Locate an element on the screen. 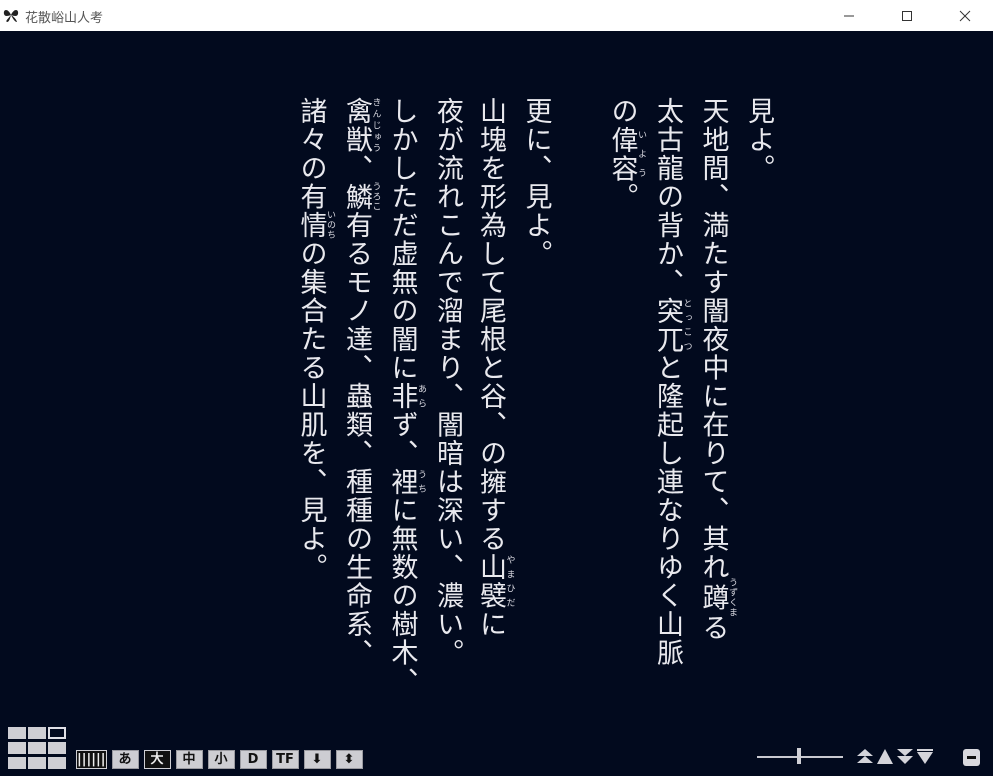 The height and width of the screenshot is (776, 993). text-line: の偉容いよう。 is located at coordinates (626, 154).